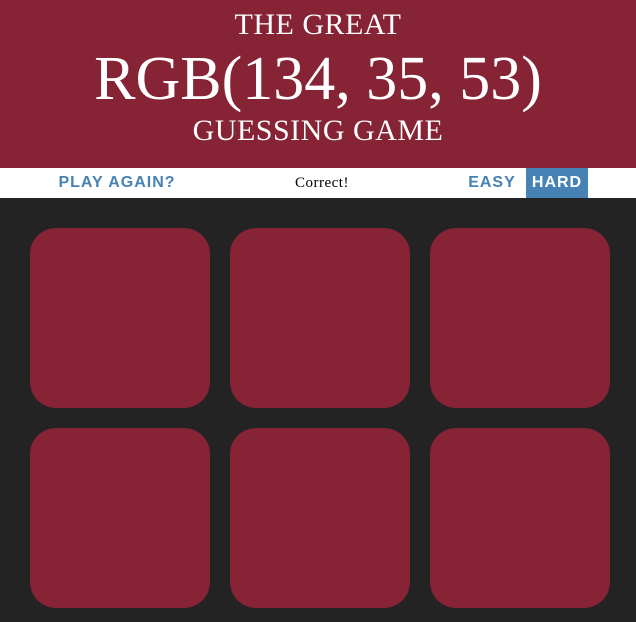 This screenshot has height=622, width=636. I want to click on title-line-the-great: THE GREAT, so click(318, 24).